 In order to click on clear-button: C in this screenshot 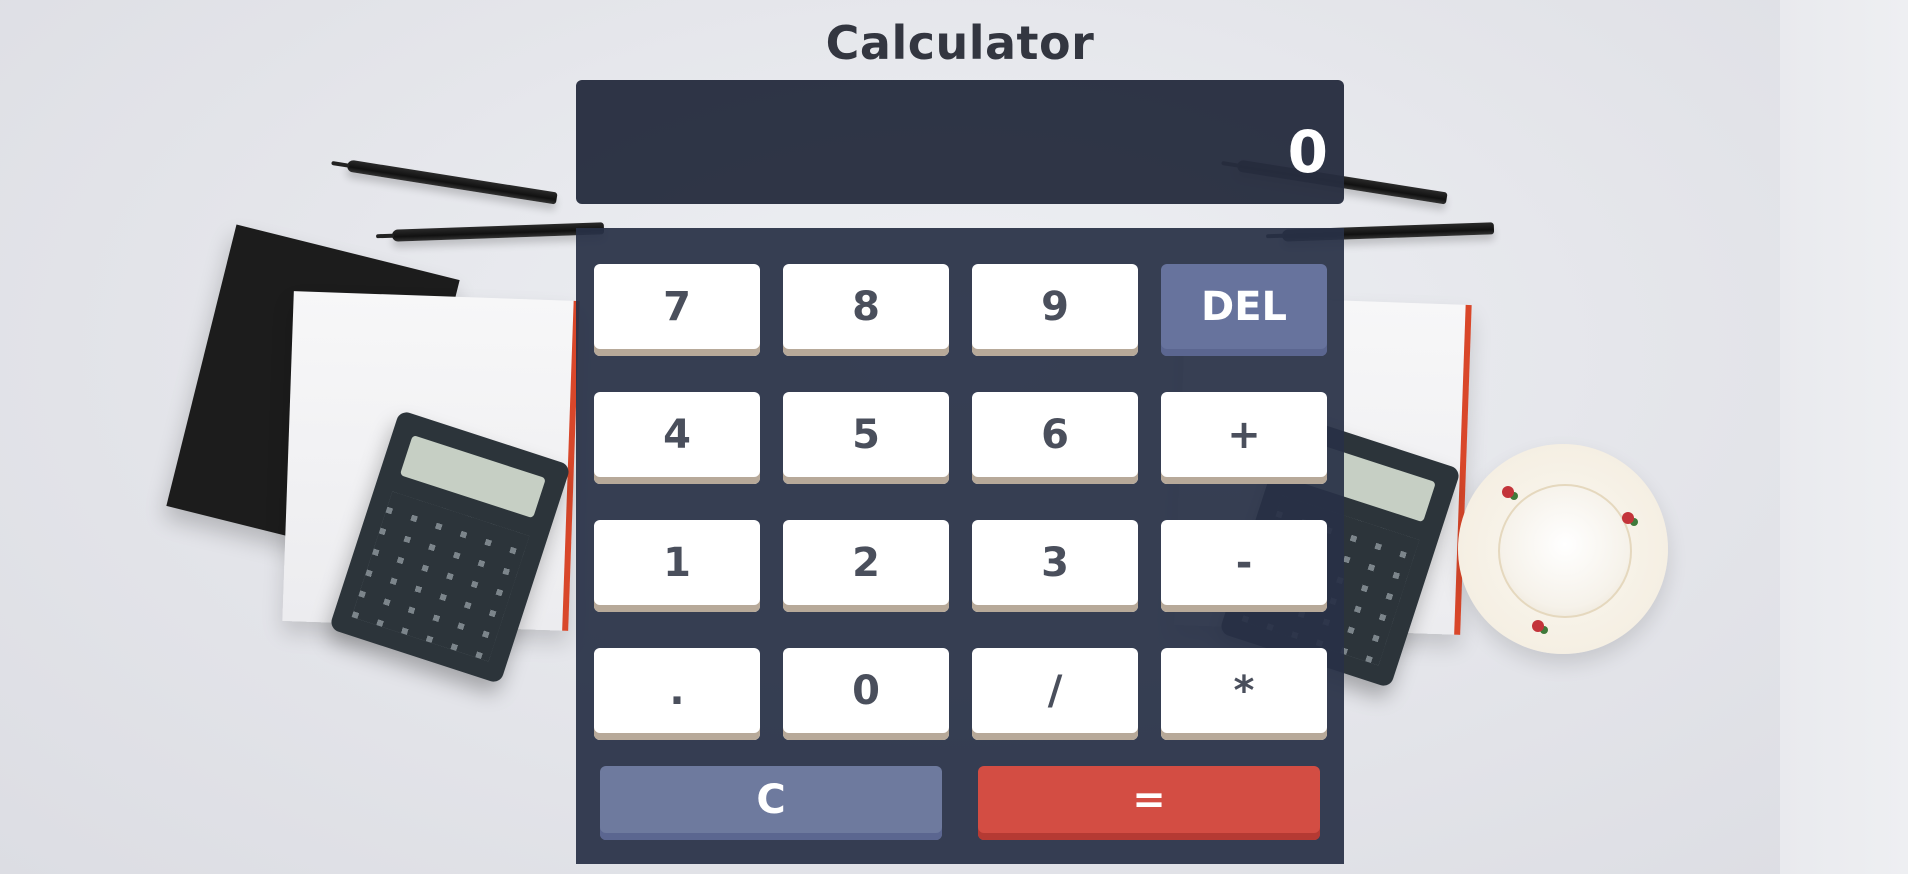, I will do `click(771, 803)`.